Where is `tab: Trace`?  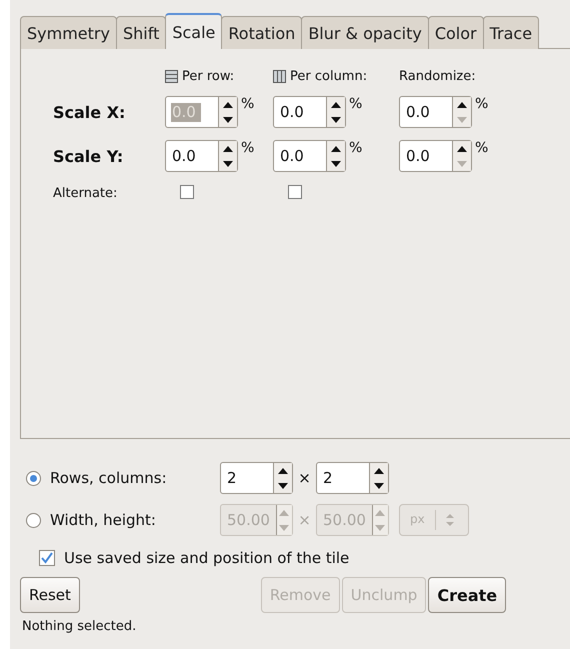 tab: Trace is located at coordinates (511, 32).